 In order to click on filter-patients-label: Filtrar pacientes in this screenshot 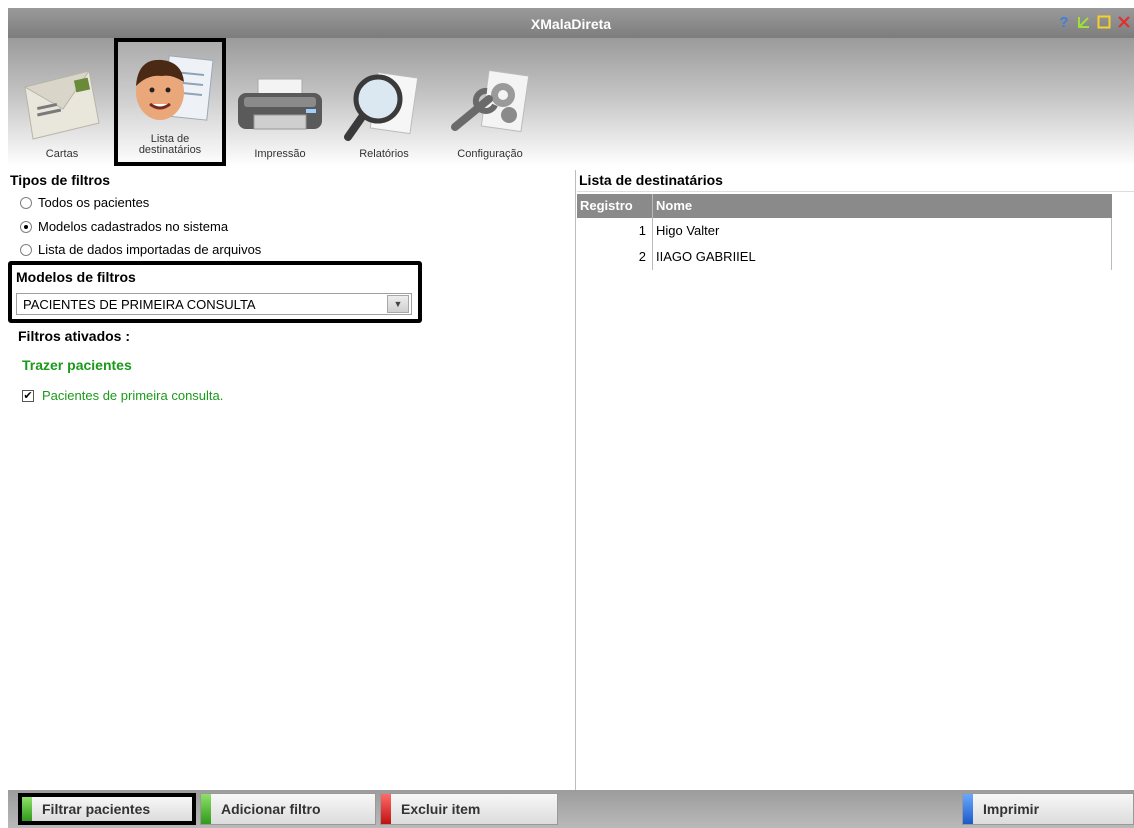, I will do `click(96, 809)`.